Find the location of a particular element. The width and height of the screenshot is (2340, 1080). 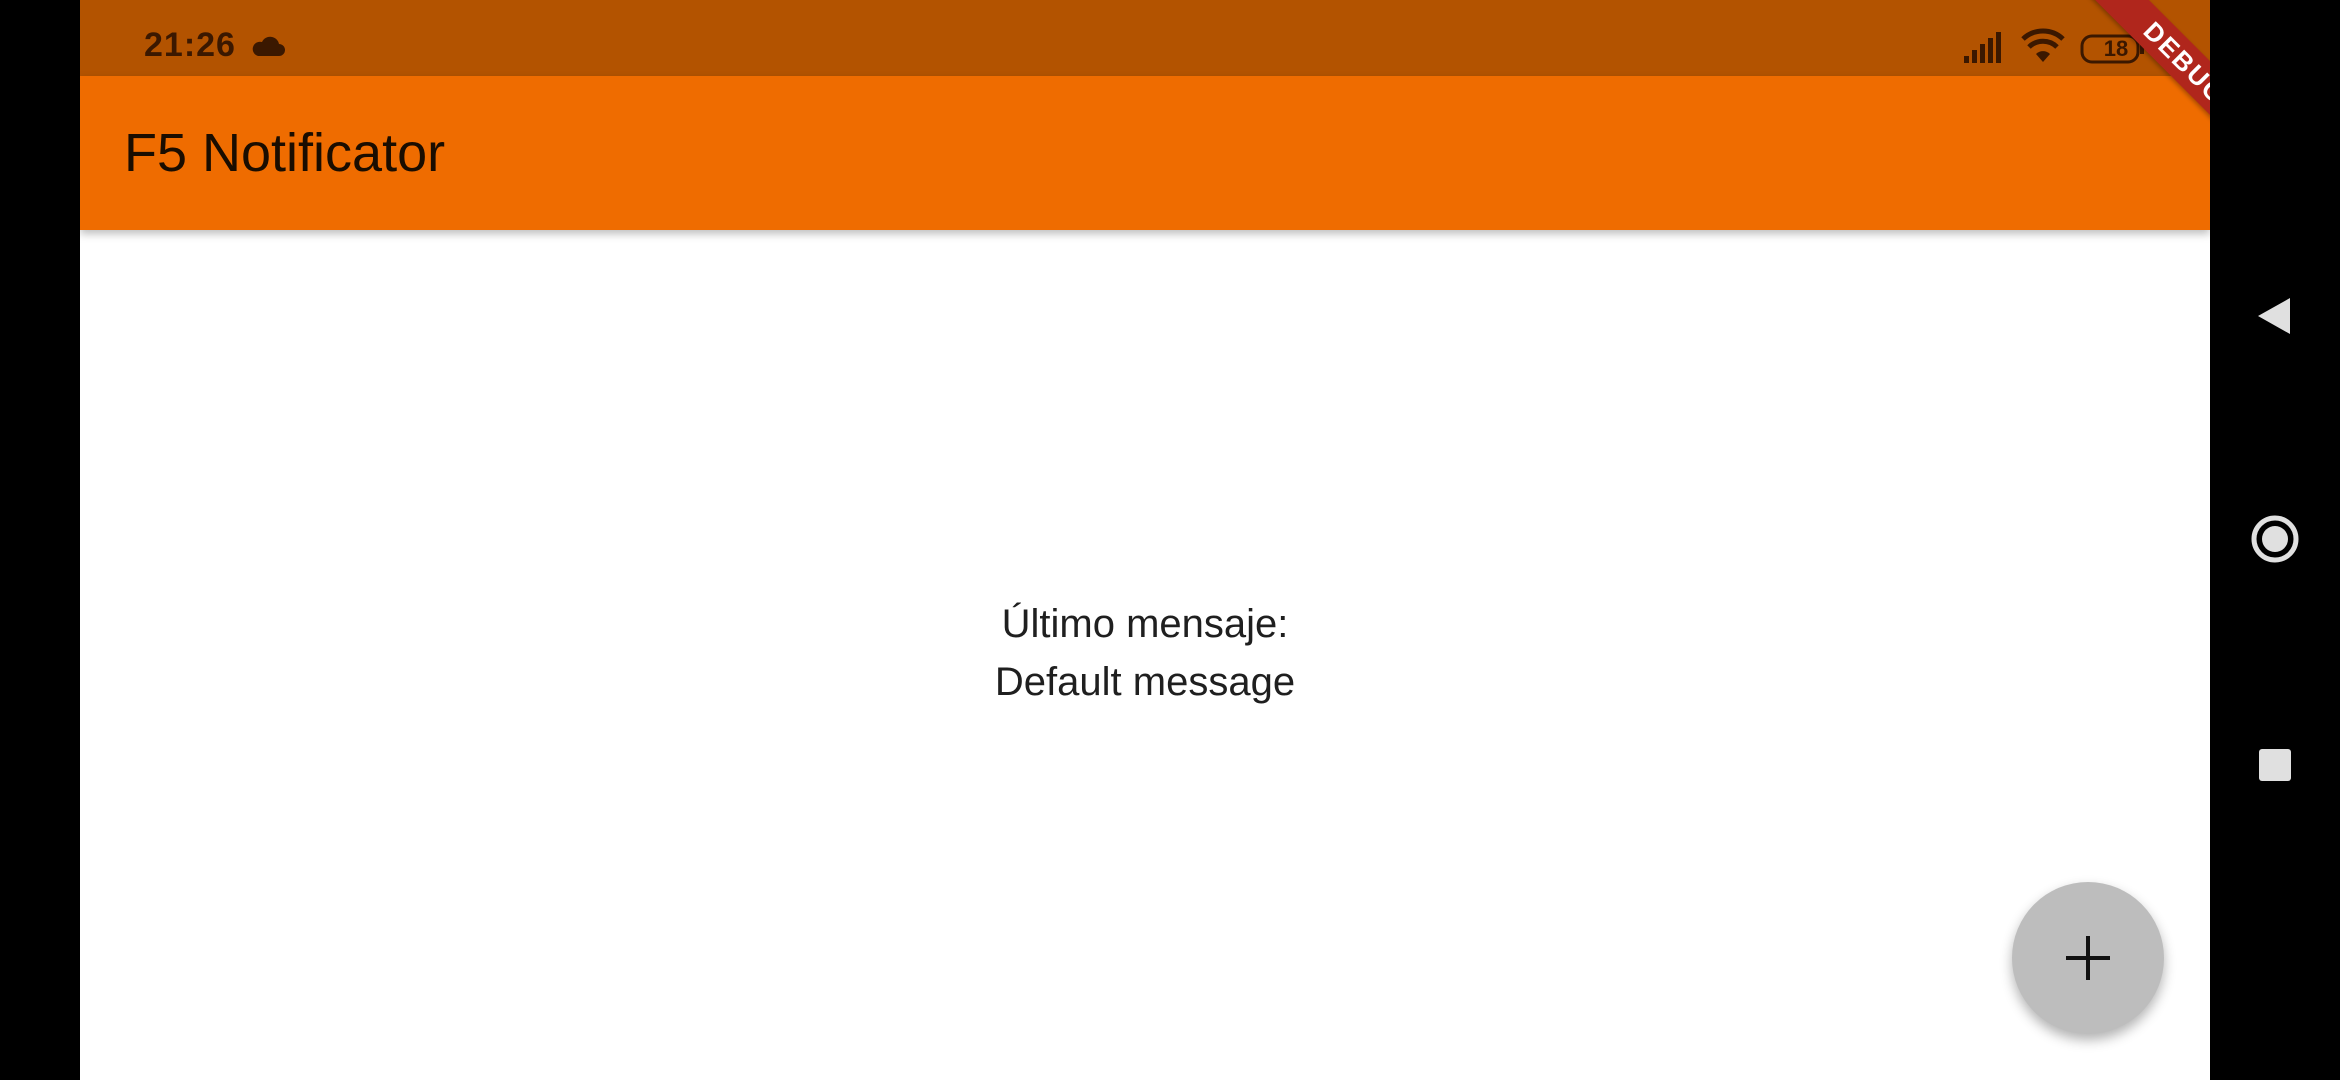

plus-icon is located at coordinates (2088, 958).